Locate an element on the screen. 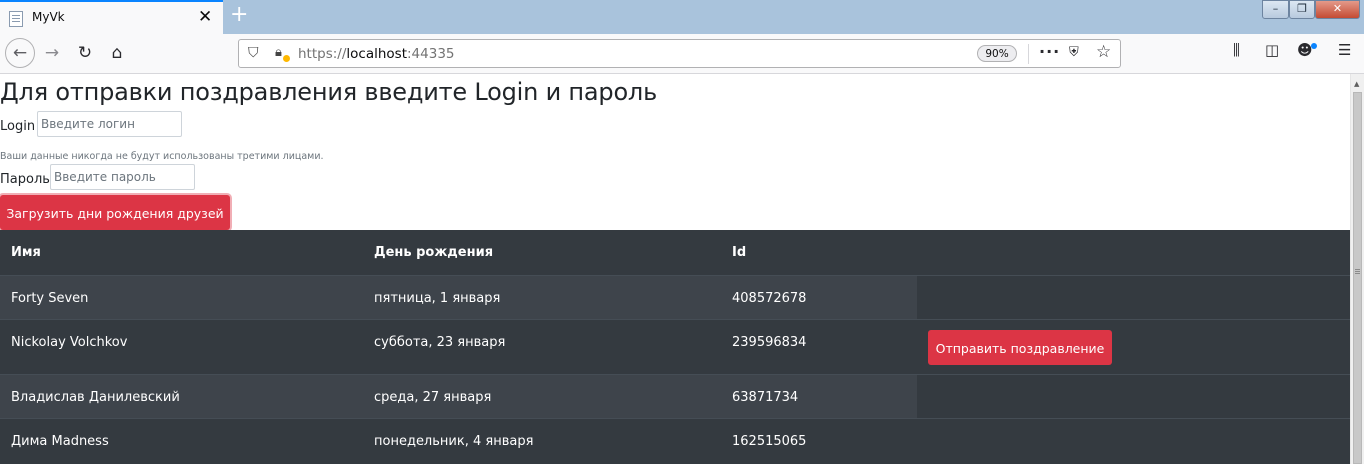 Image resolution: width=1364 pixels, height=464 pixels. cell-id: 63871734 is located at coordinates (765, 397).